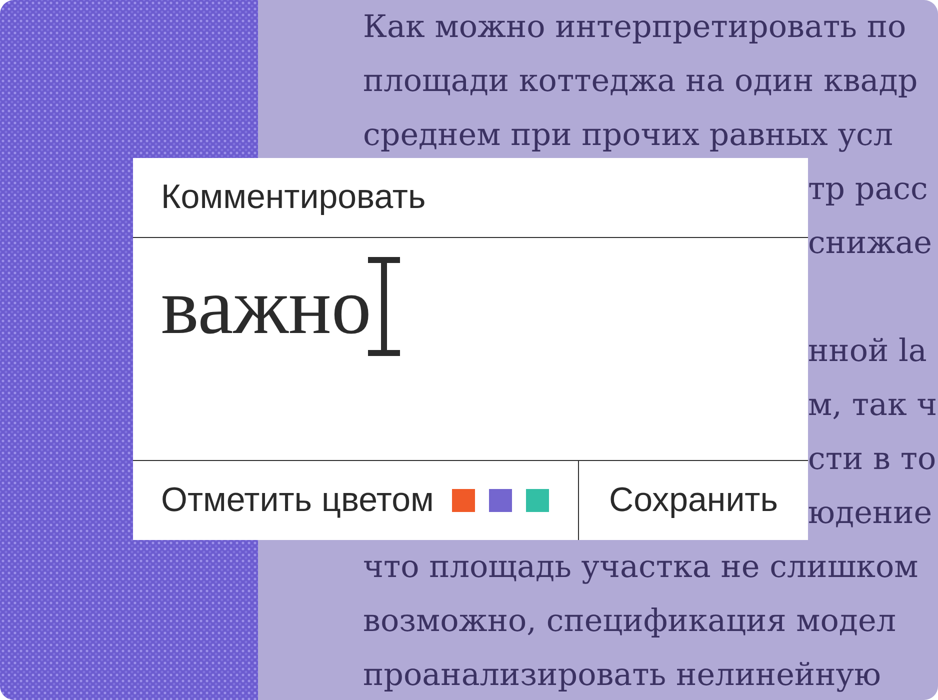 The width and height of the screenshot is (938, 700). What do you see at coordinates (634, 27) in the screenshot?
I see `paragraph-line: Как можно интерпретировать по` at bounding box center [634, 27].